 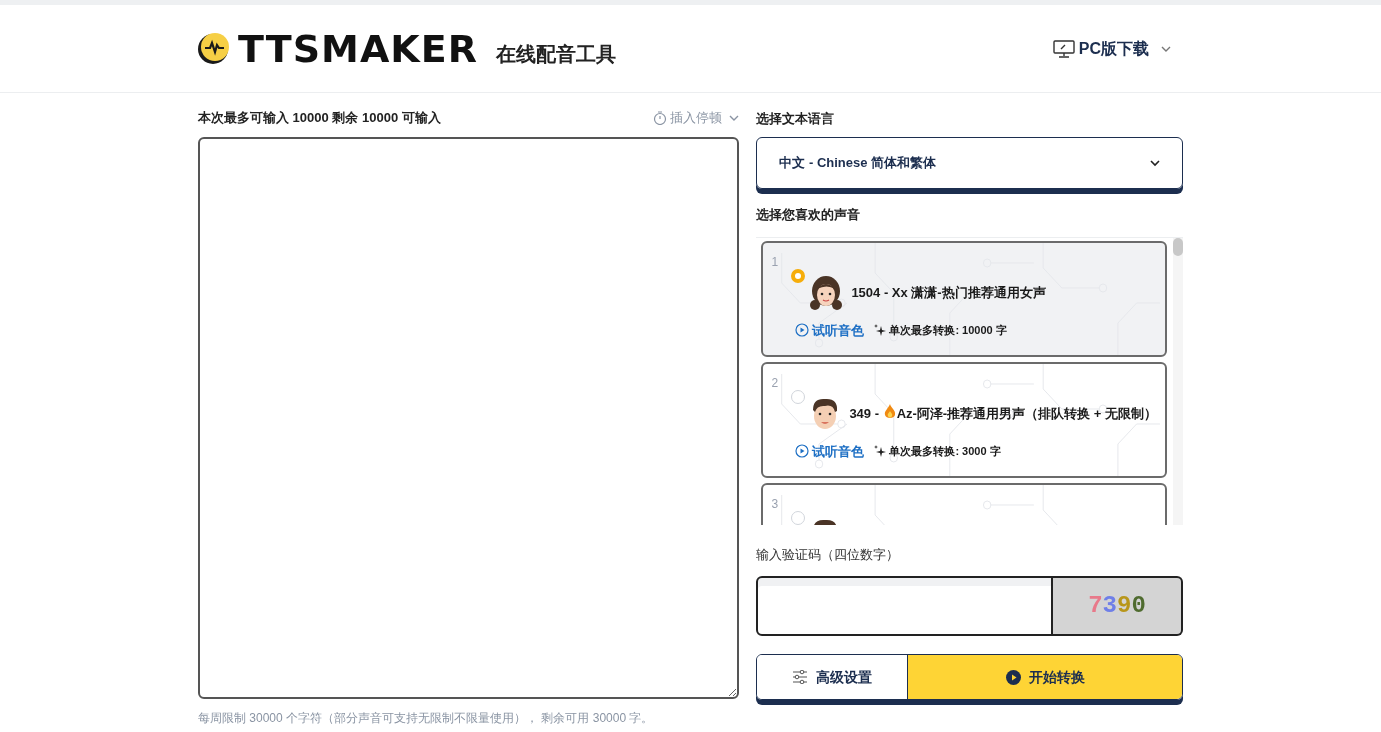 I want to click on max-characters: 单次最多转换: 3000 字, so click(x=945, y=451).